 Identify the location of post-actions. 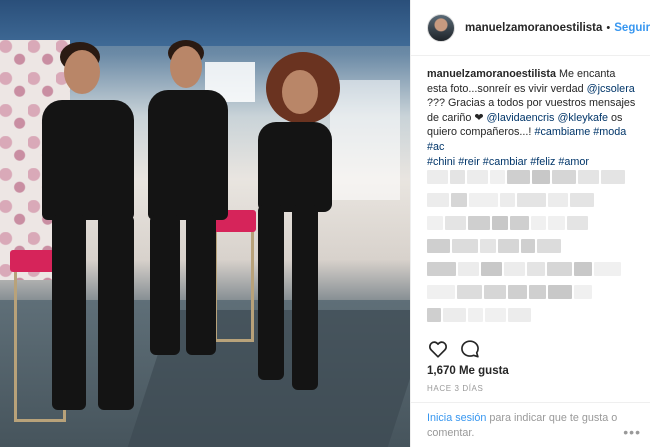
(454, 349).